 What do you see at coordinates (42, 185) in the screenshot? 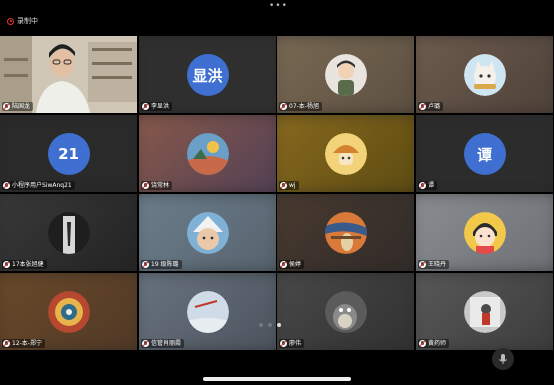
I see `participant-name: 小程序用户SiwAnq21` at bounding box center [42, 185].